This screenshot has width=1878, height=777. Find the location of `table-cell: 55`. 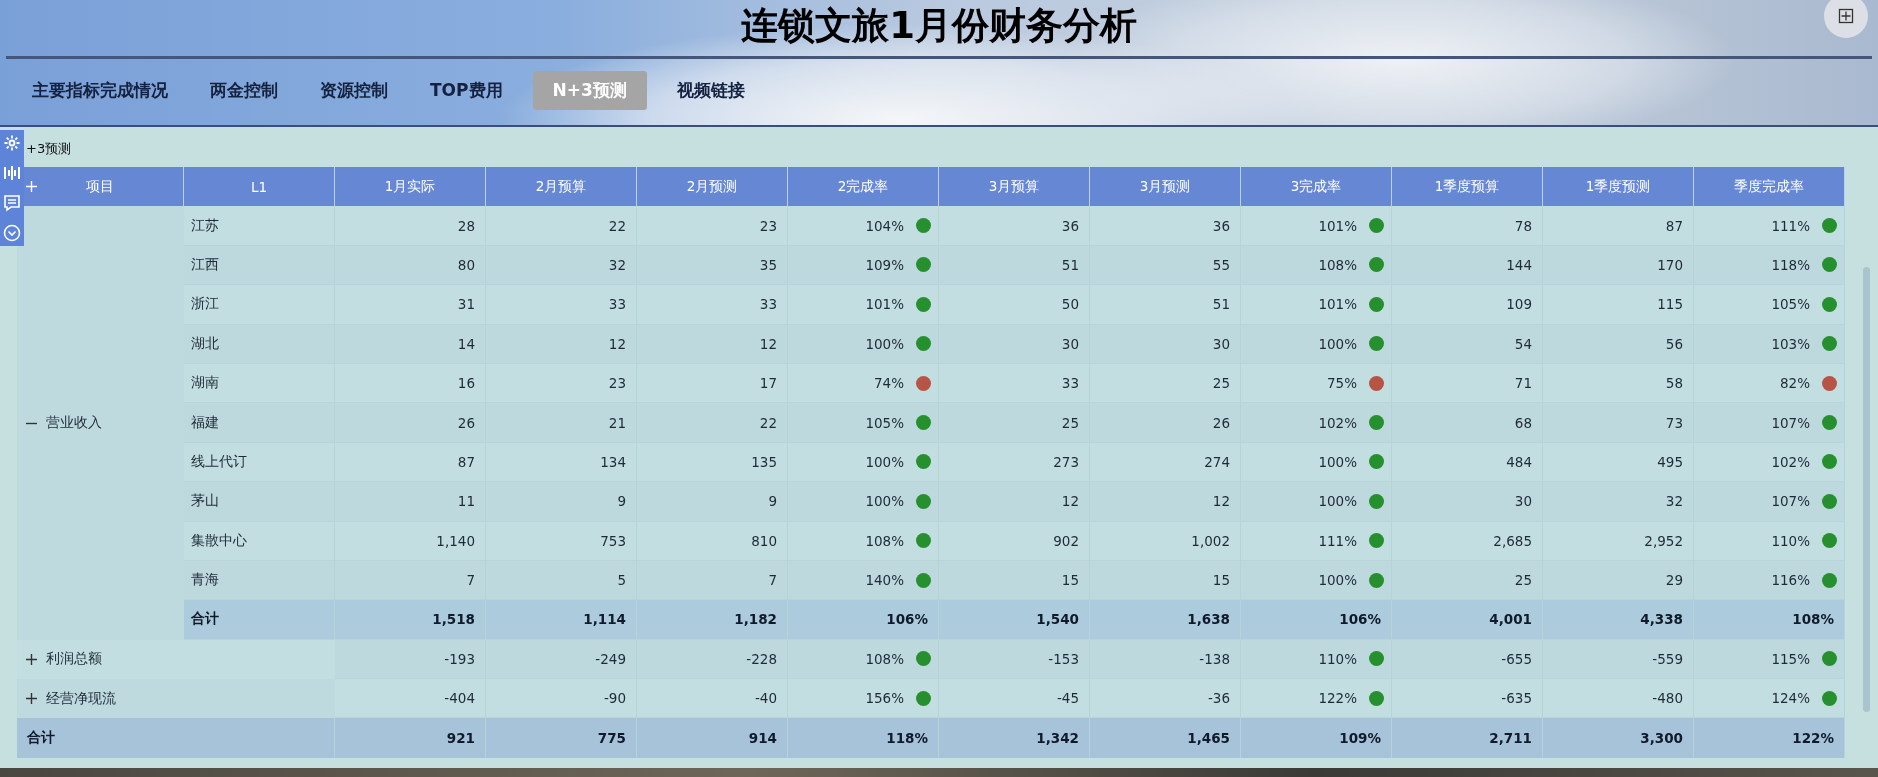

table-cell: 55 is located at coordinates (1165, 265).